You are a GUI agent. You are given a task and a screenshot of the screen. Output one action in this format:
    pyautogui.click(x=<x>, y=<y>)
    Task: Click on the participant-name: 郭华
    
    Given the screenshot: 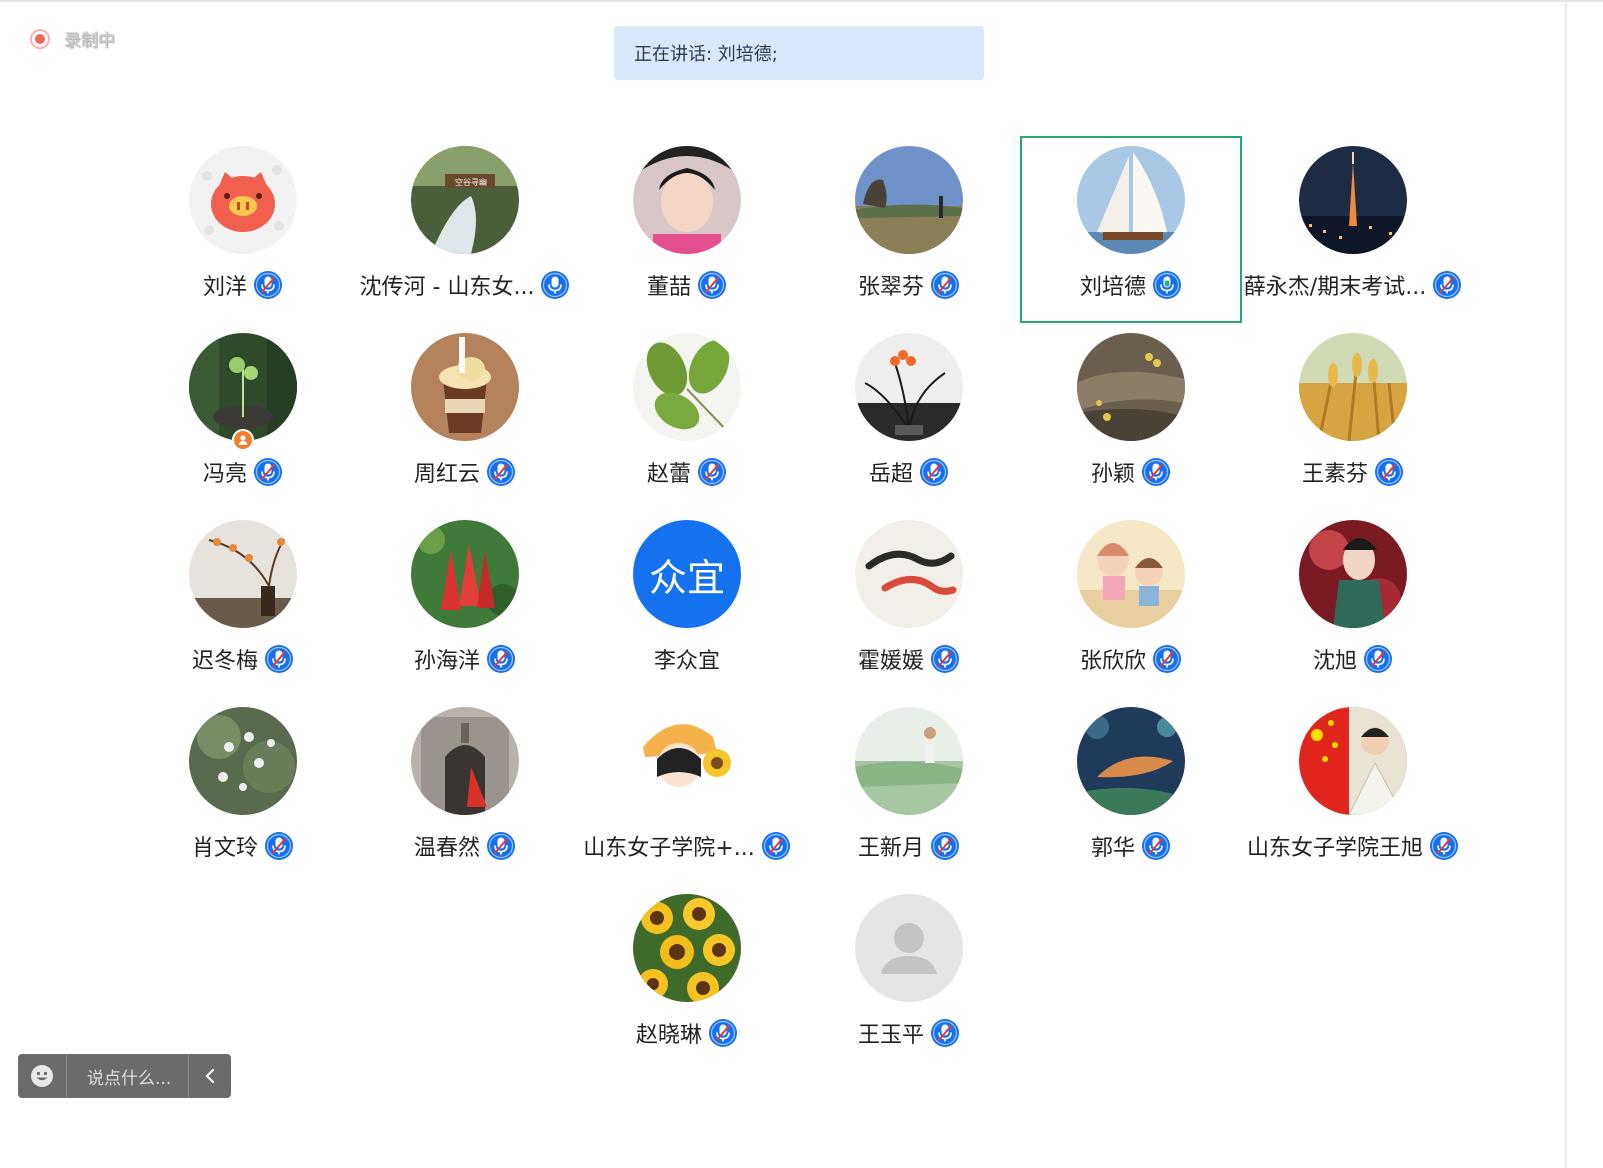 What is the action you would take?
    pyautogui.click(x=1112, y=848)
    